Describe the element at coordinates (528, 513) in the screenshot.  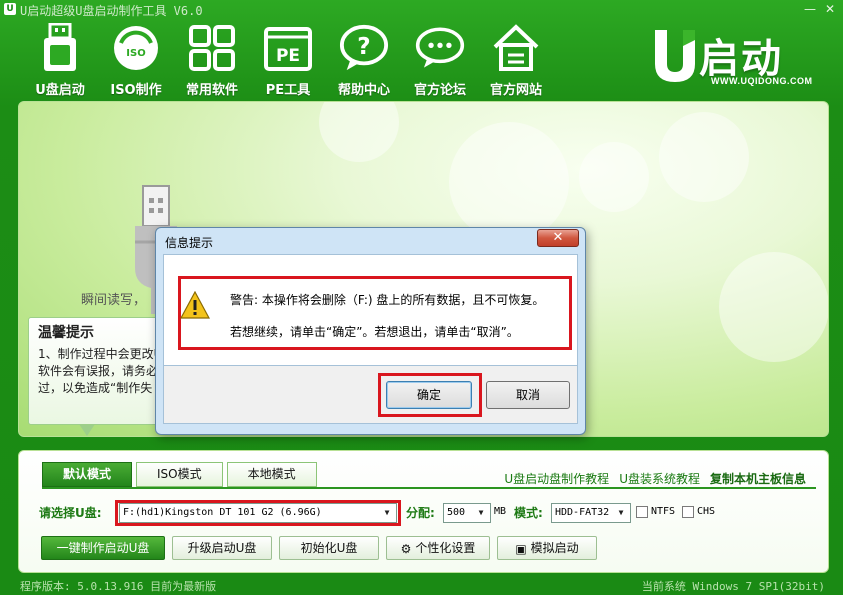
I see `mode-label: 模式:` at that location.